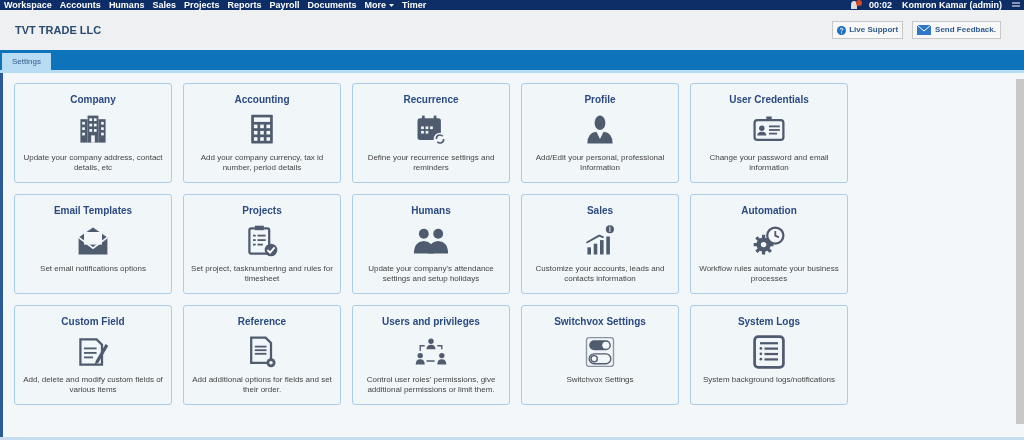 The height and width of the screenshot is (440, 1024). I want to click on card-description: System background logs/notifications, so click(769, 380).